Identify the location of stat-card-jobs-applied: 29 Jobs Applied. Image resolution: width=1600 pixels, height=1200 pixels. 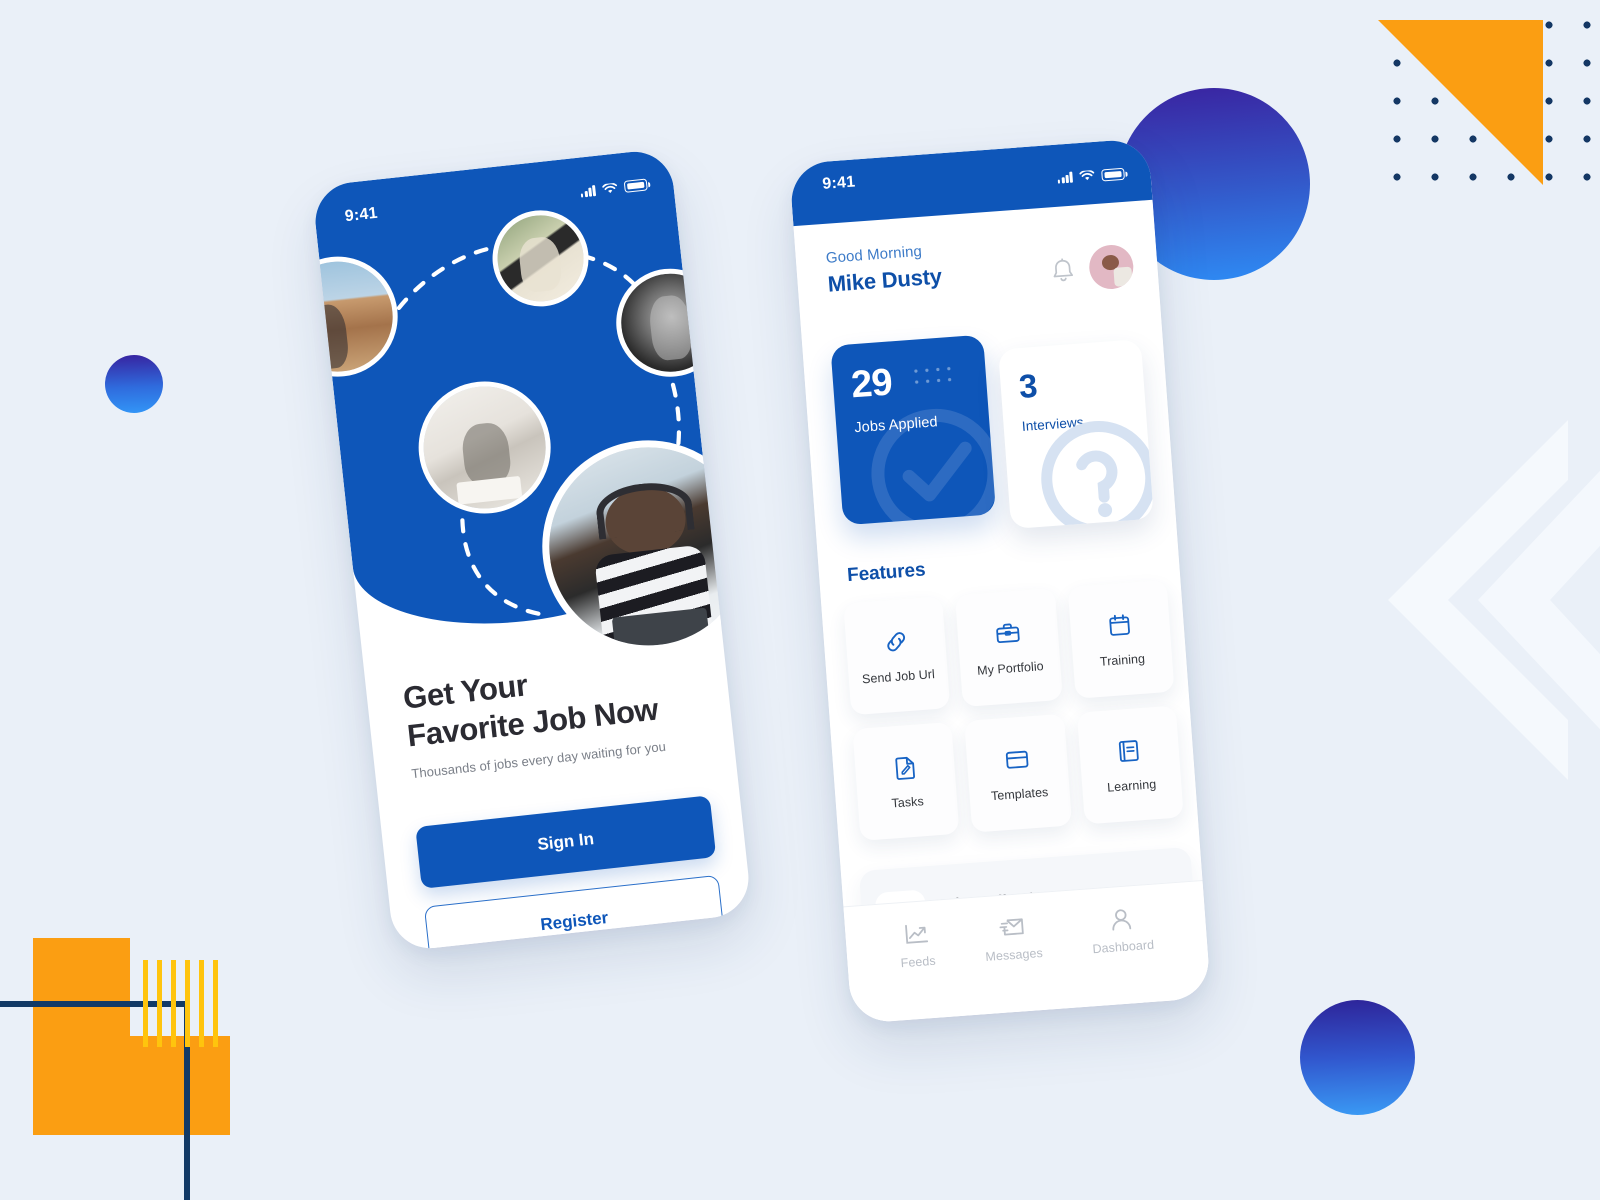
(913, 430).